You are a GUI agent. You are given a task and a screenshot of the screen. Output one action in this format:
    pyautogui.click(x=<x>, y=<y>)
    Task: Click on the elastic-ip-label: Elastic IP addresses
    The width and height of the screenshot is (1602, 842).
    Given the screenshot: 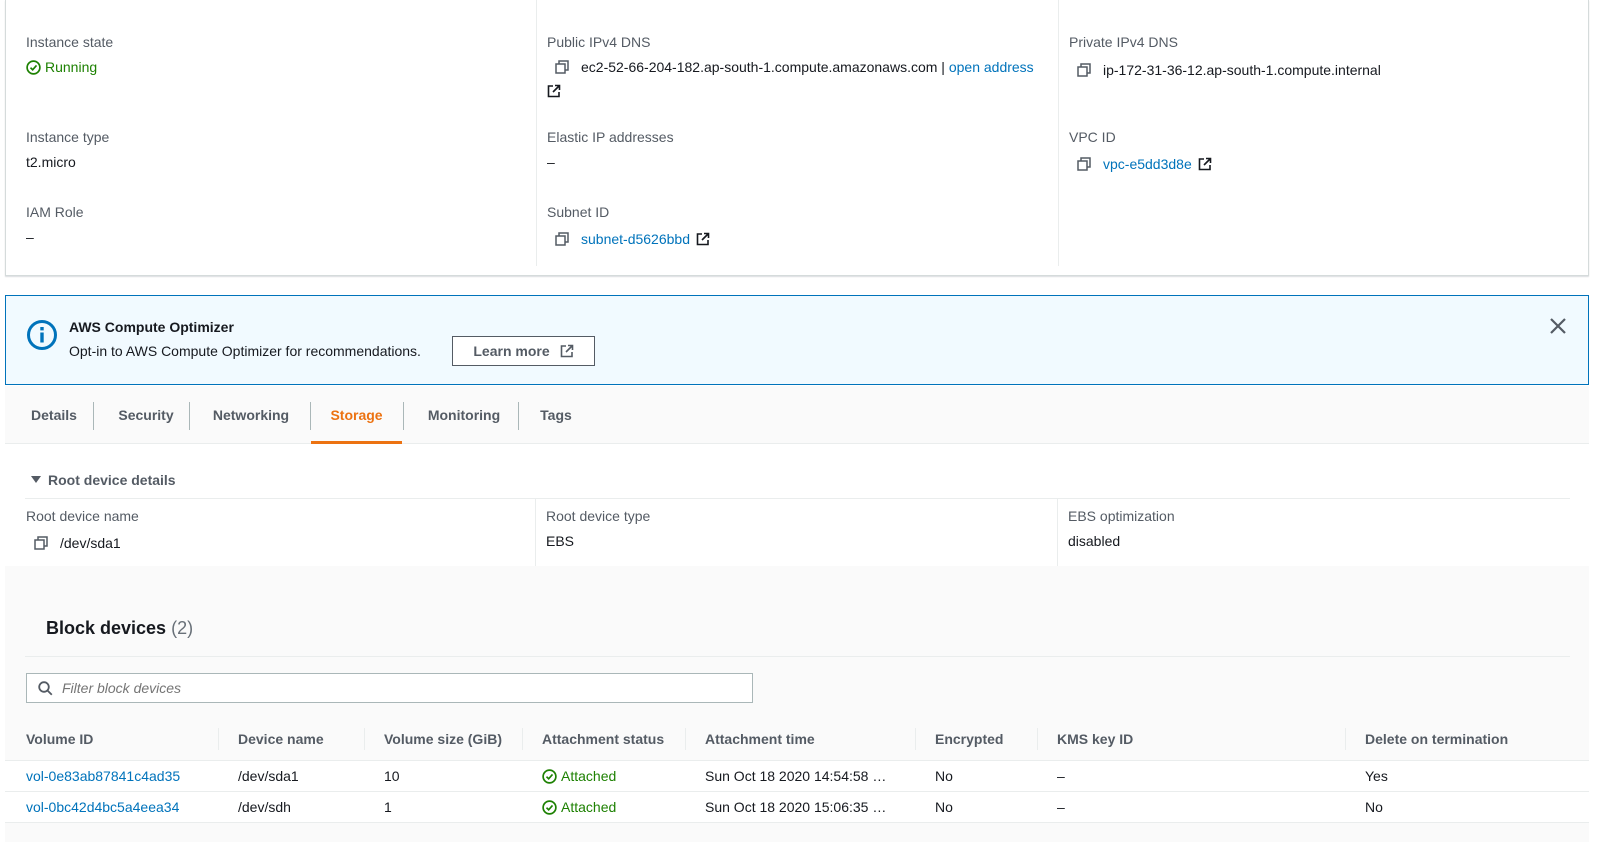 What is the action you would take?
    pyautogui.click(x=610, y=137)
    